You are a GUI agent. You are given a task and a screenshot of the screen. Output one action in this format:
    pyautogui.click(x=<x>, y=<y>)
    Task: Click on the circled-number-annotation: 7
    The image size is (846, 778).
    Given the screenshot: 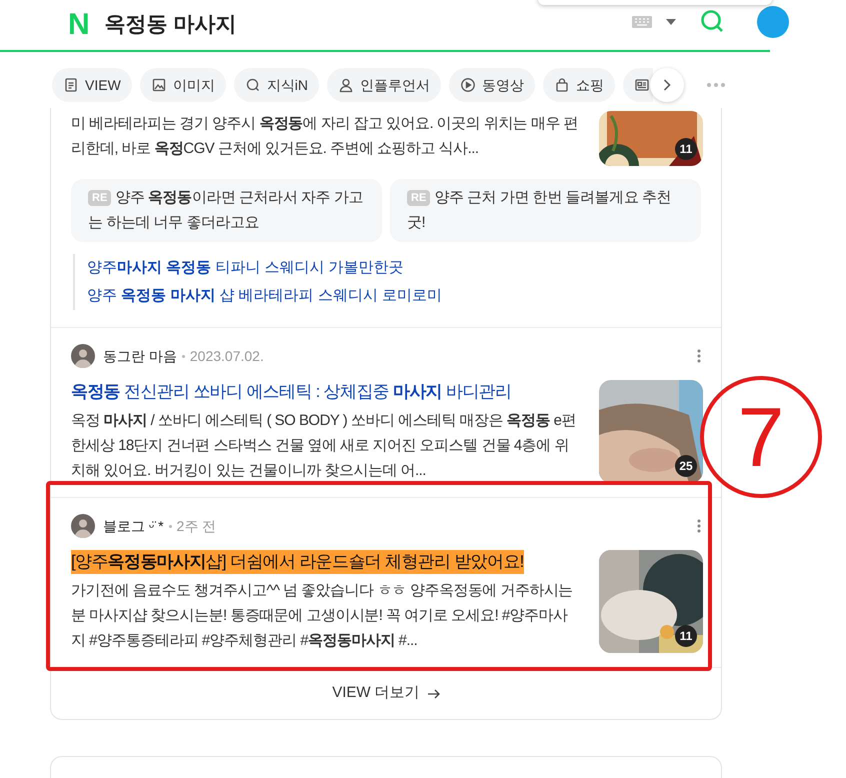 What is the action you would take?
    pyautogui.click(x=761, y=437)
    